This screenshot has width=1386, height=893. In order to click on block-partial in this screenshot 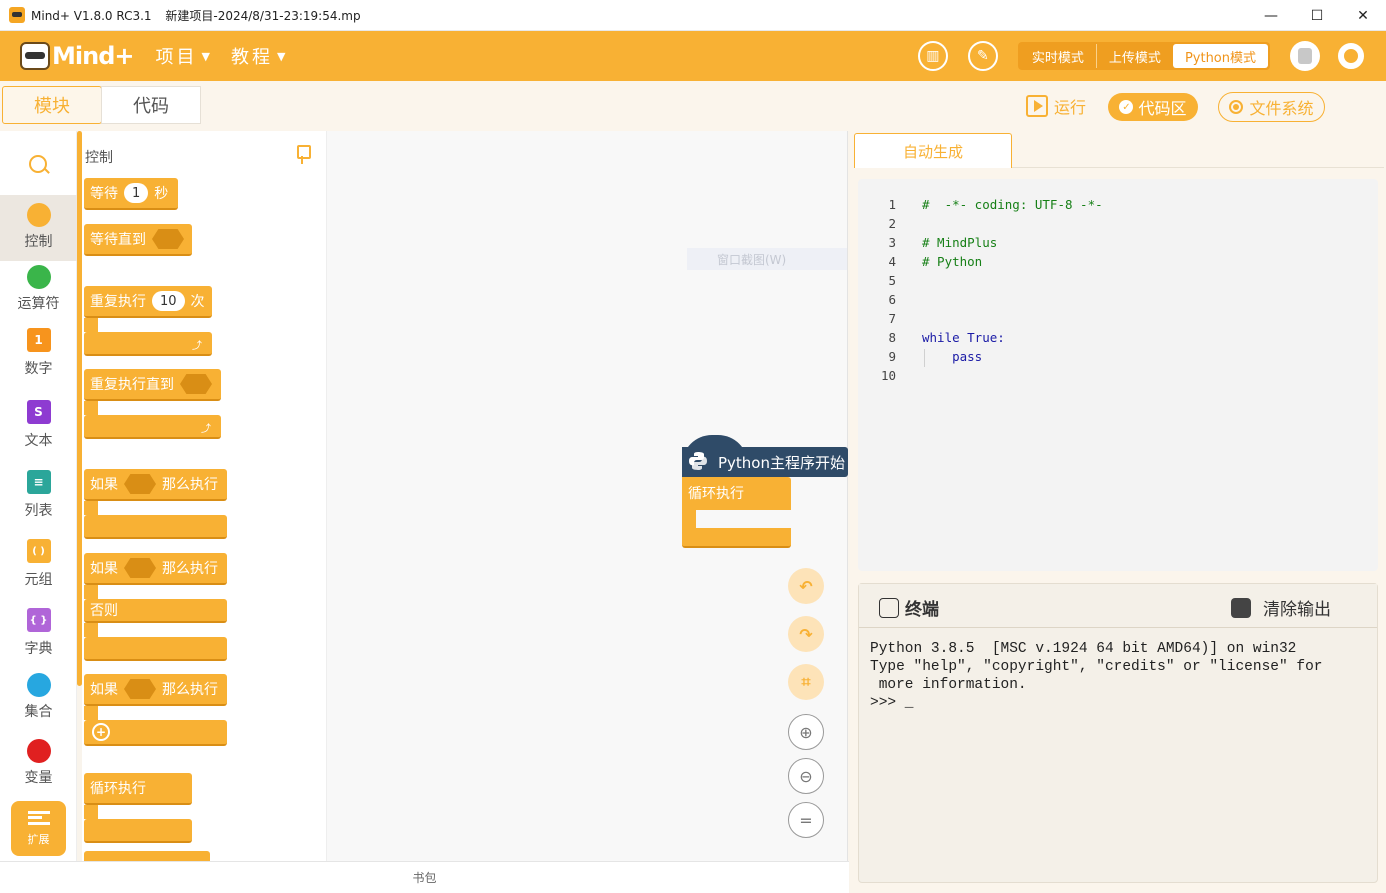, I will do `click(147, 856)`.